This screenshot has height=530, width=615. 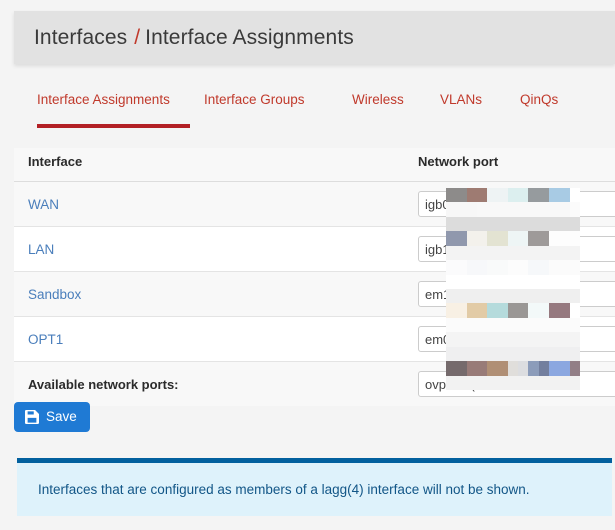 I want to click on interface-link-opt1: OPT1, so click(x=45, y=339).